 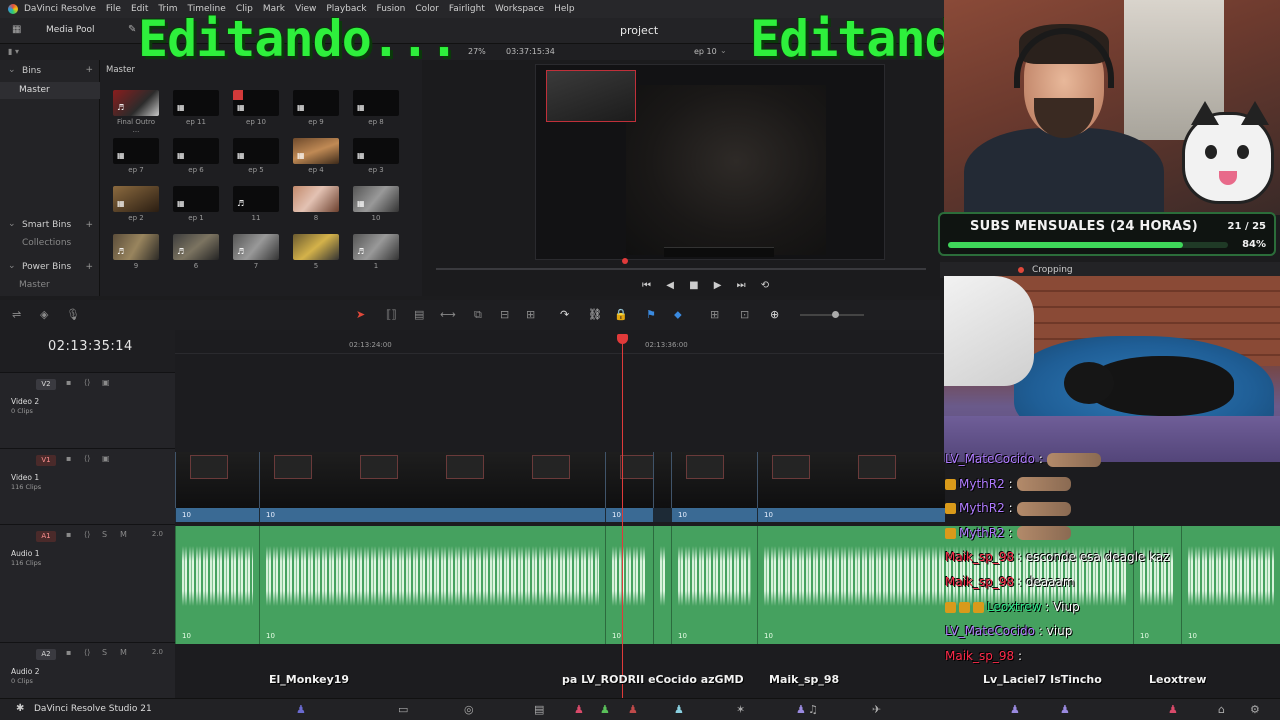 I want to click on lock-icon: 🔒, so click(x=621, y=314).